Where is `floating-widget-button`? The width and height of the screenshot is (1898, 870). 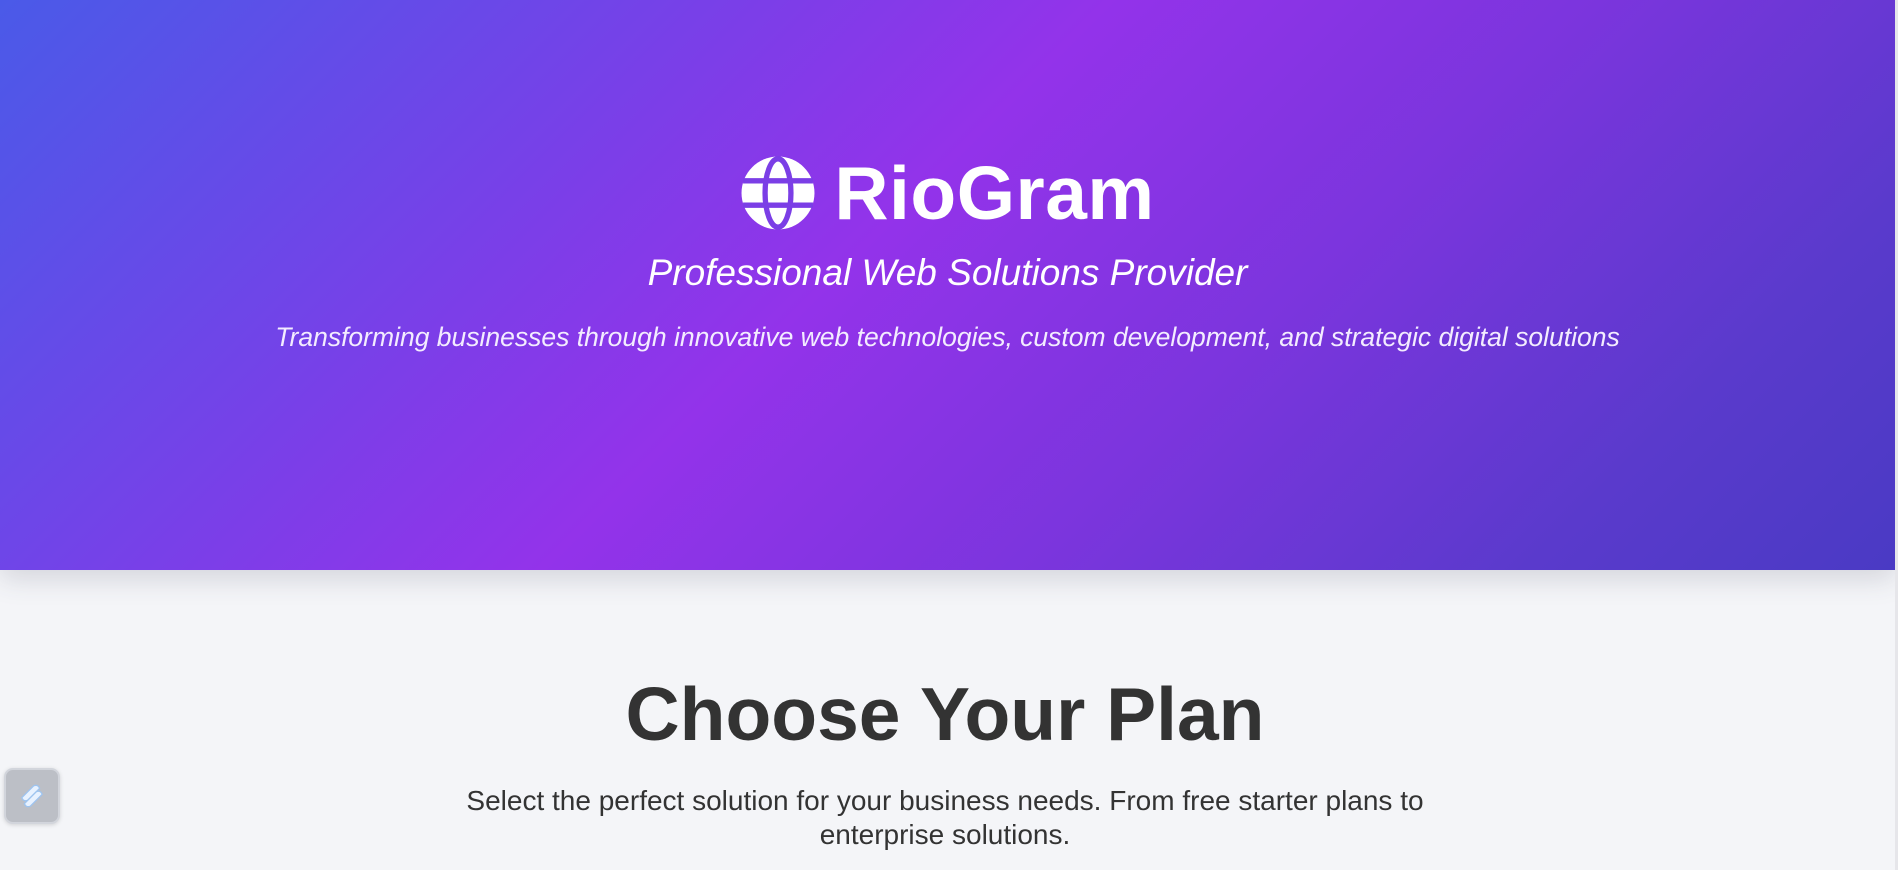
floating-widget-button is located at coordinates (32, 796).